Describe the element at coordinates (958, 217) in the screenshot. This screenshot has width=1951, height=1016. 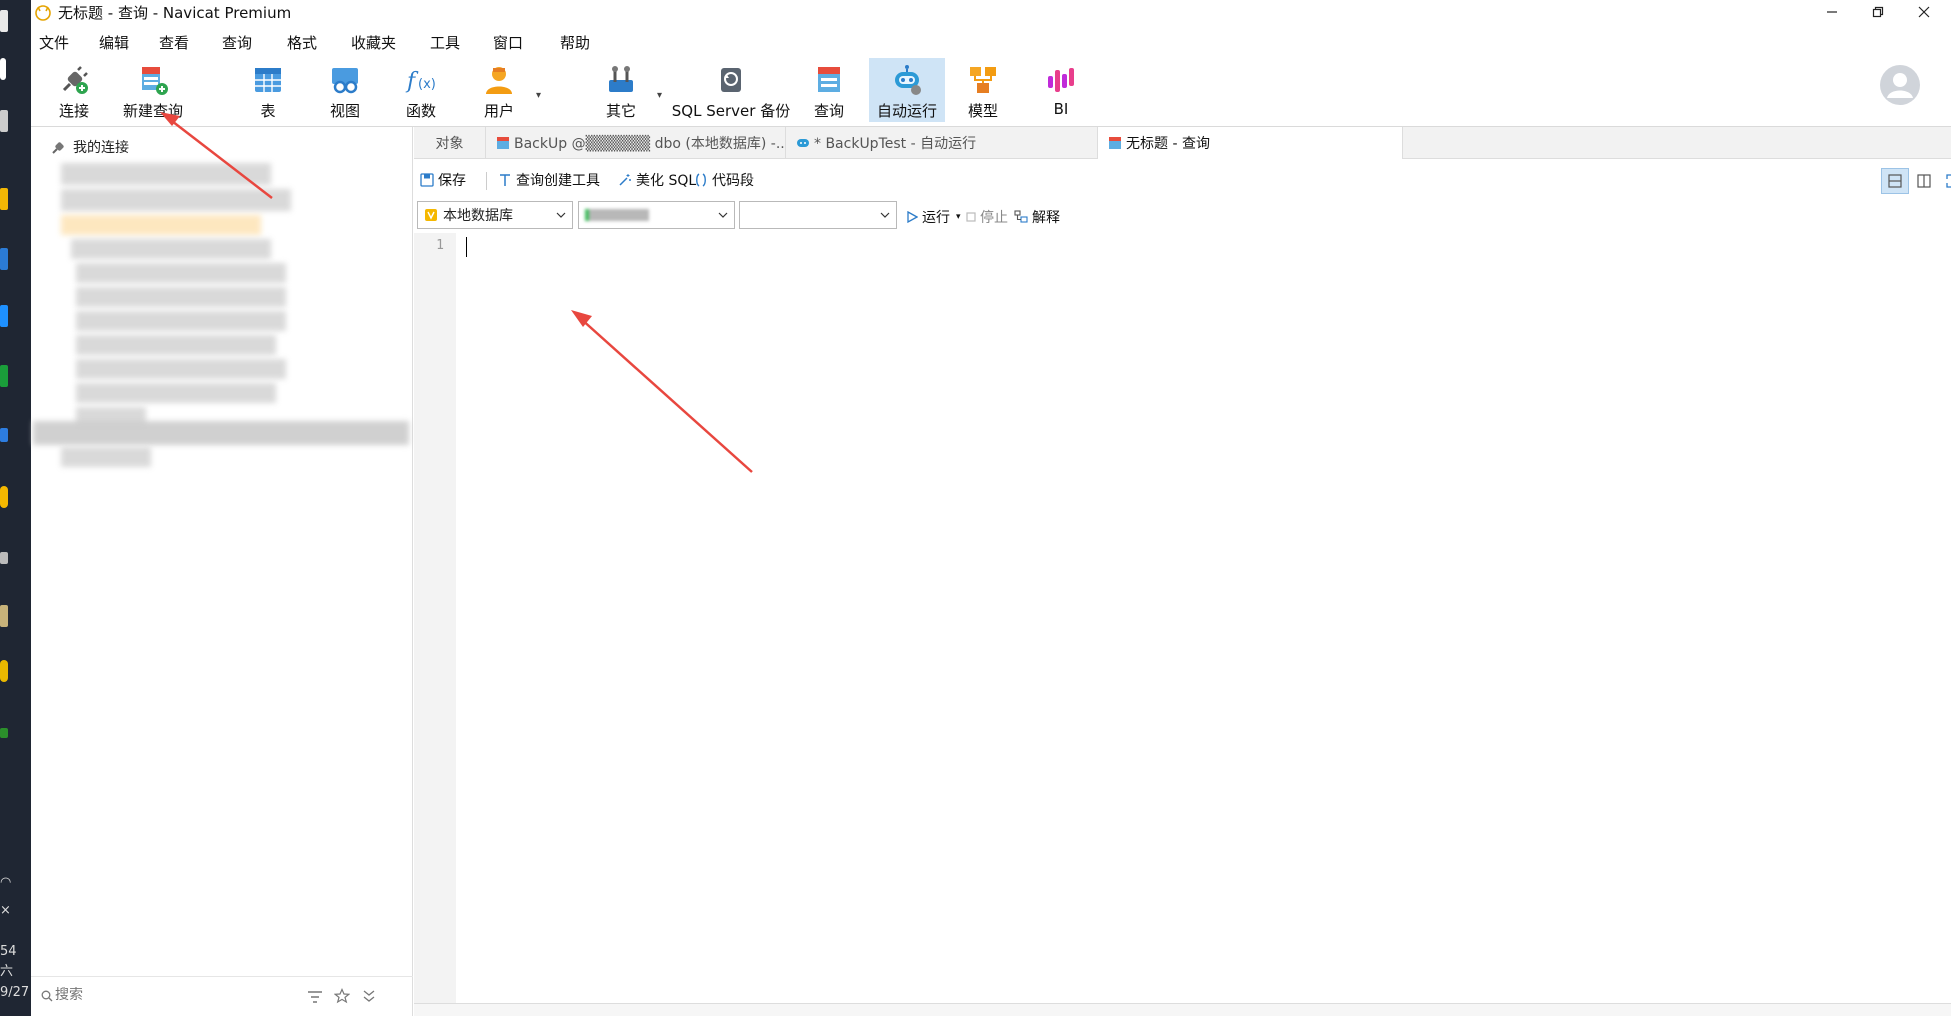
I see `run-dropdown-caret-icon: ▾` at that location.